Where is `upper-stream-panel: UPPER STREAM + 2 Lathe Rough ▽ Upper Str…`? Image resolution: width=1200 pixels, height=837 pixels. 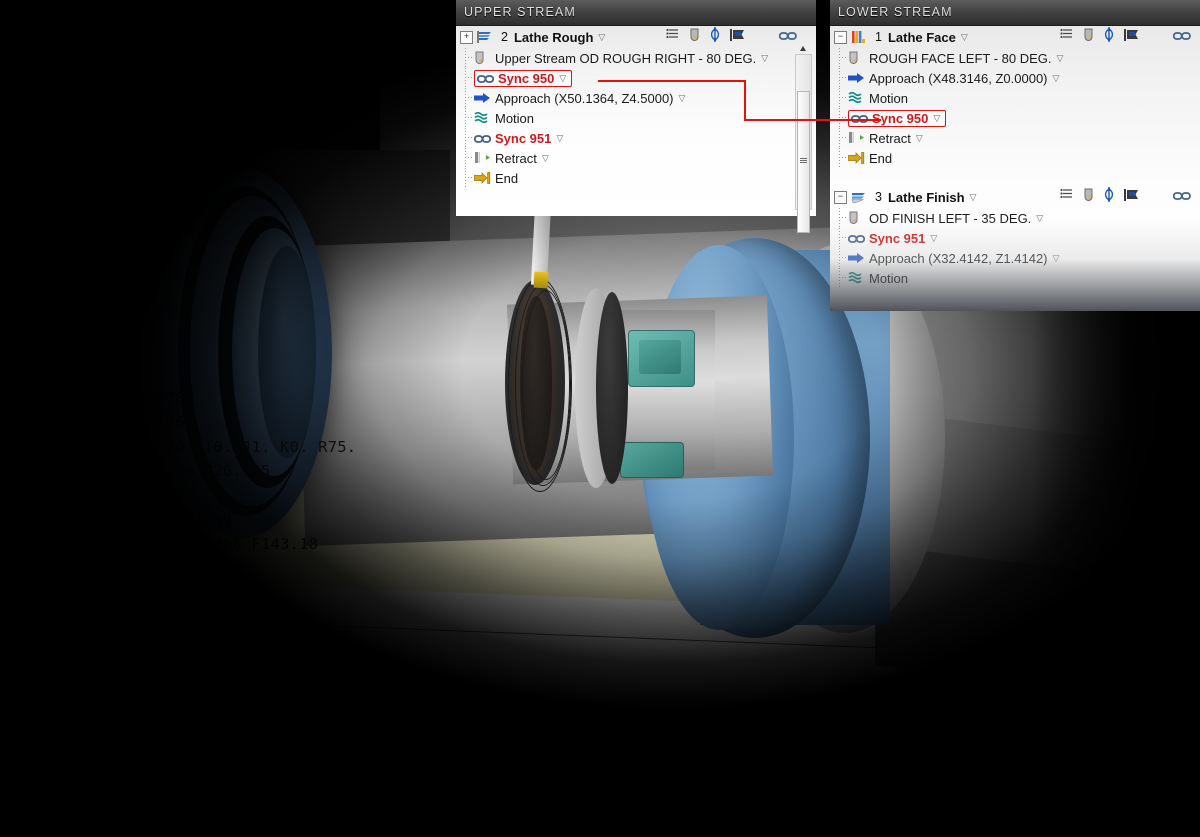 upper-stream-panel: UPPER STREAM + 2 Lathe Rough ▽ Upper Str… is located at coordinates (636, 116).